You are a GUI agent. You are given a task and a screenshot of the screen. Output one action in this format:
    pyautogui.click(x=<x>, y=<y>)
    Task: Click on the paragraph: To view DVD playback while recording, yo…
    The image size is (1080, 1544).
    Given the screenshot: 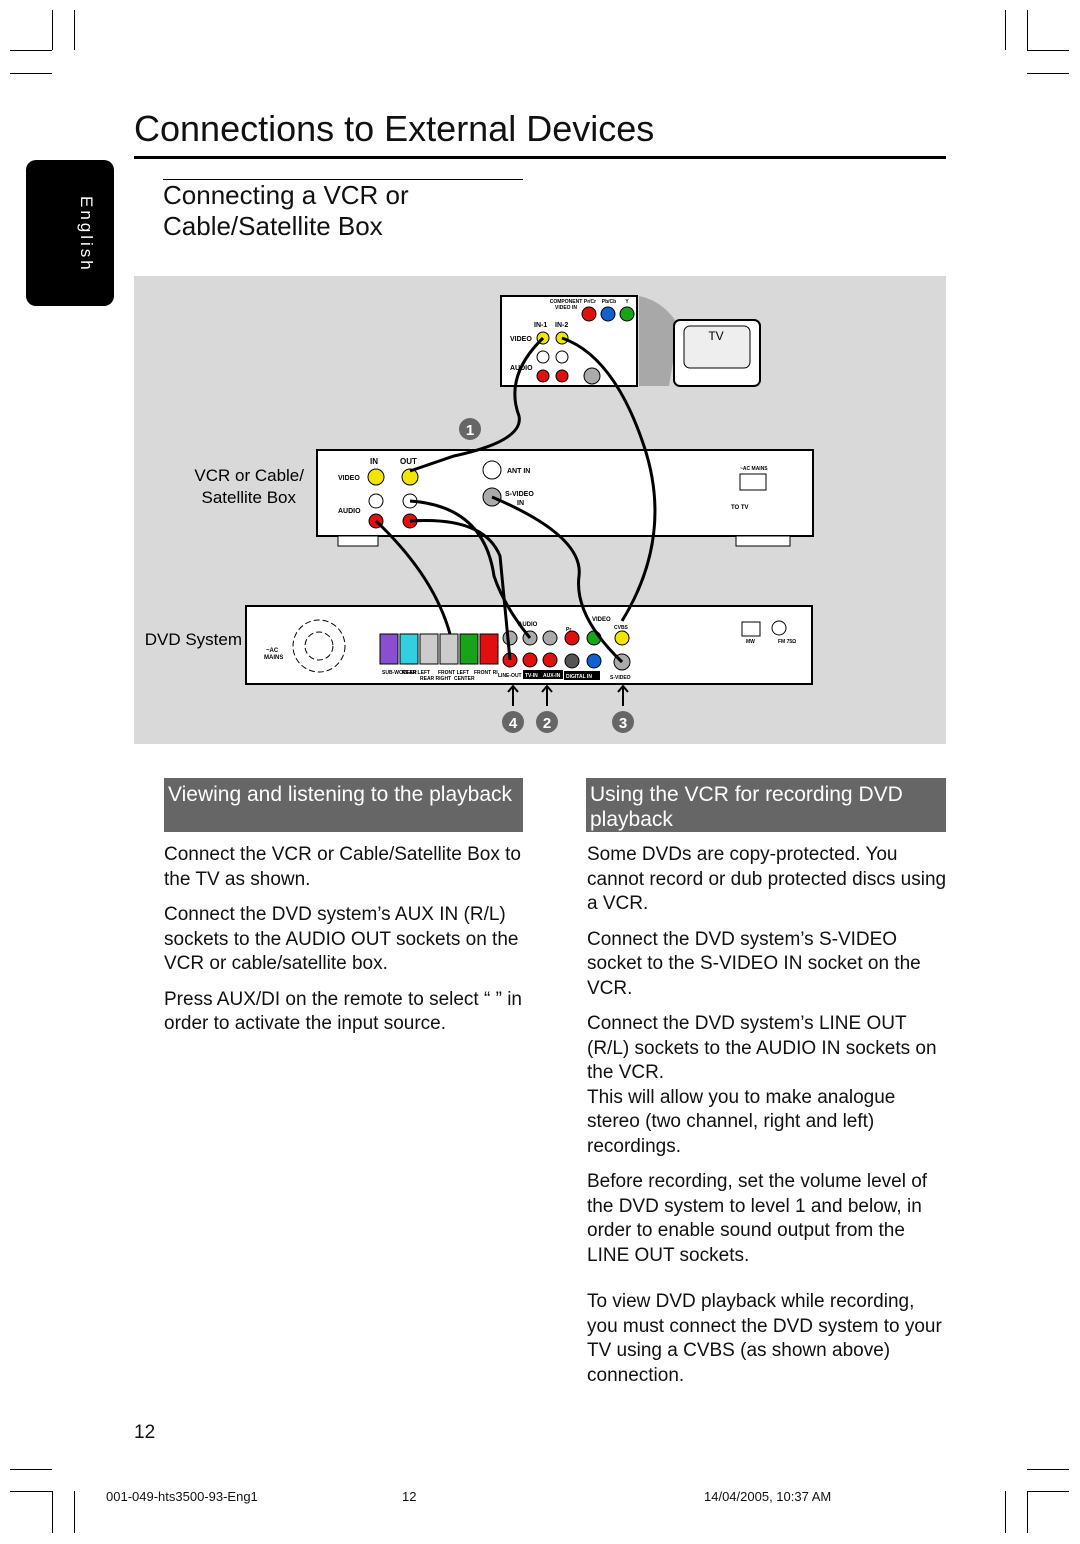 What is the action you would take?
    pyautogui.click(x=764, y=1338)
    